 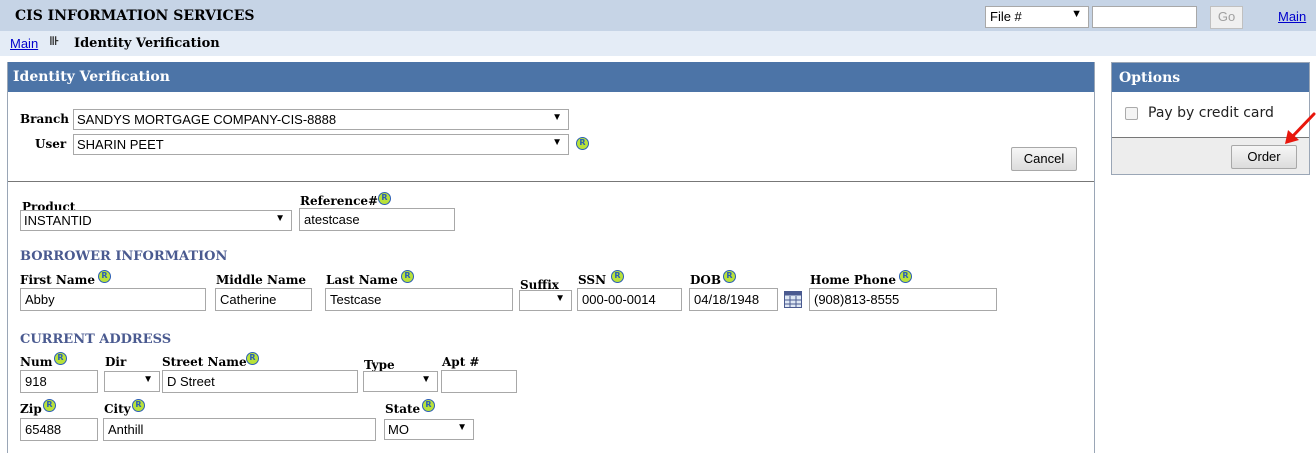 I want to click on address-section-title: CURRENT ADDRESS, so click(x=96, y=339).